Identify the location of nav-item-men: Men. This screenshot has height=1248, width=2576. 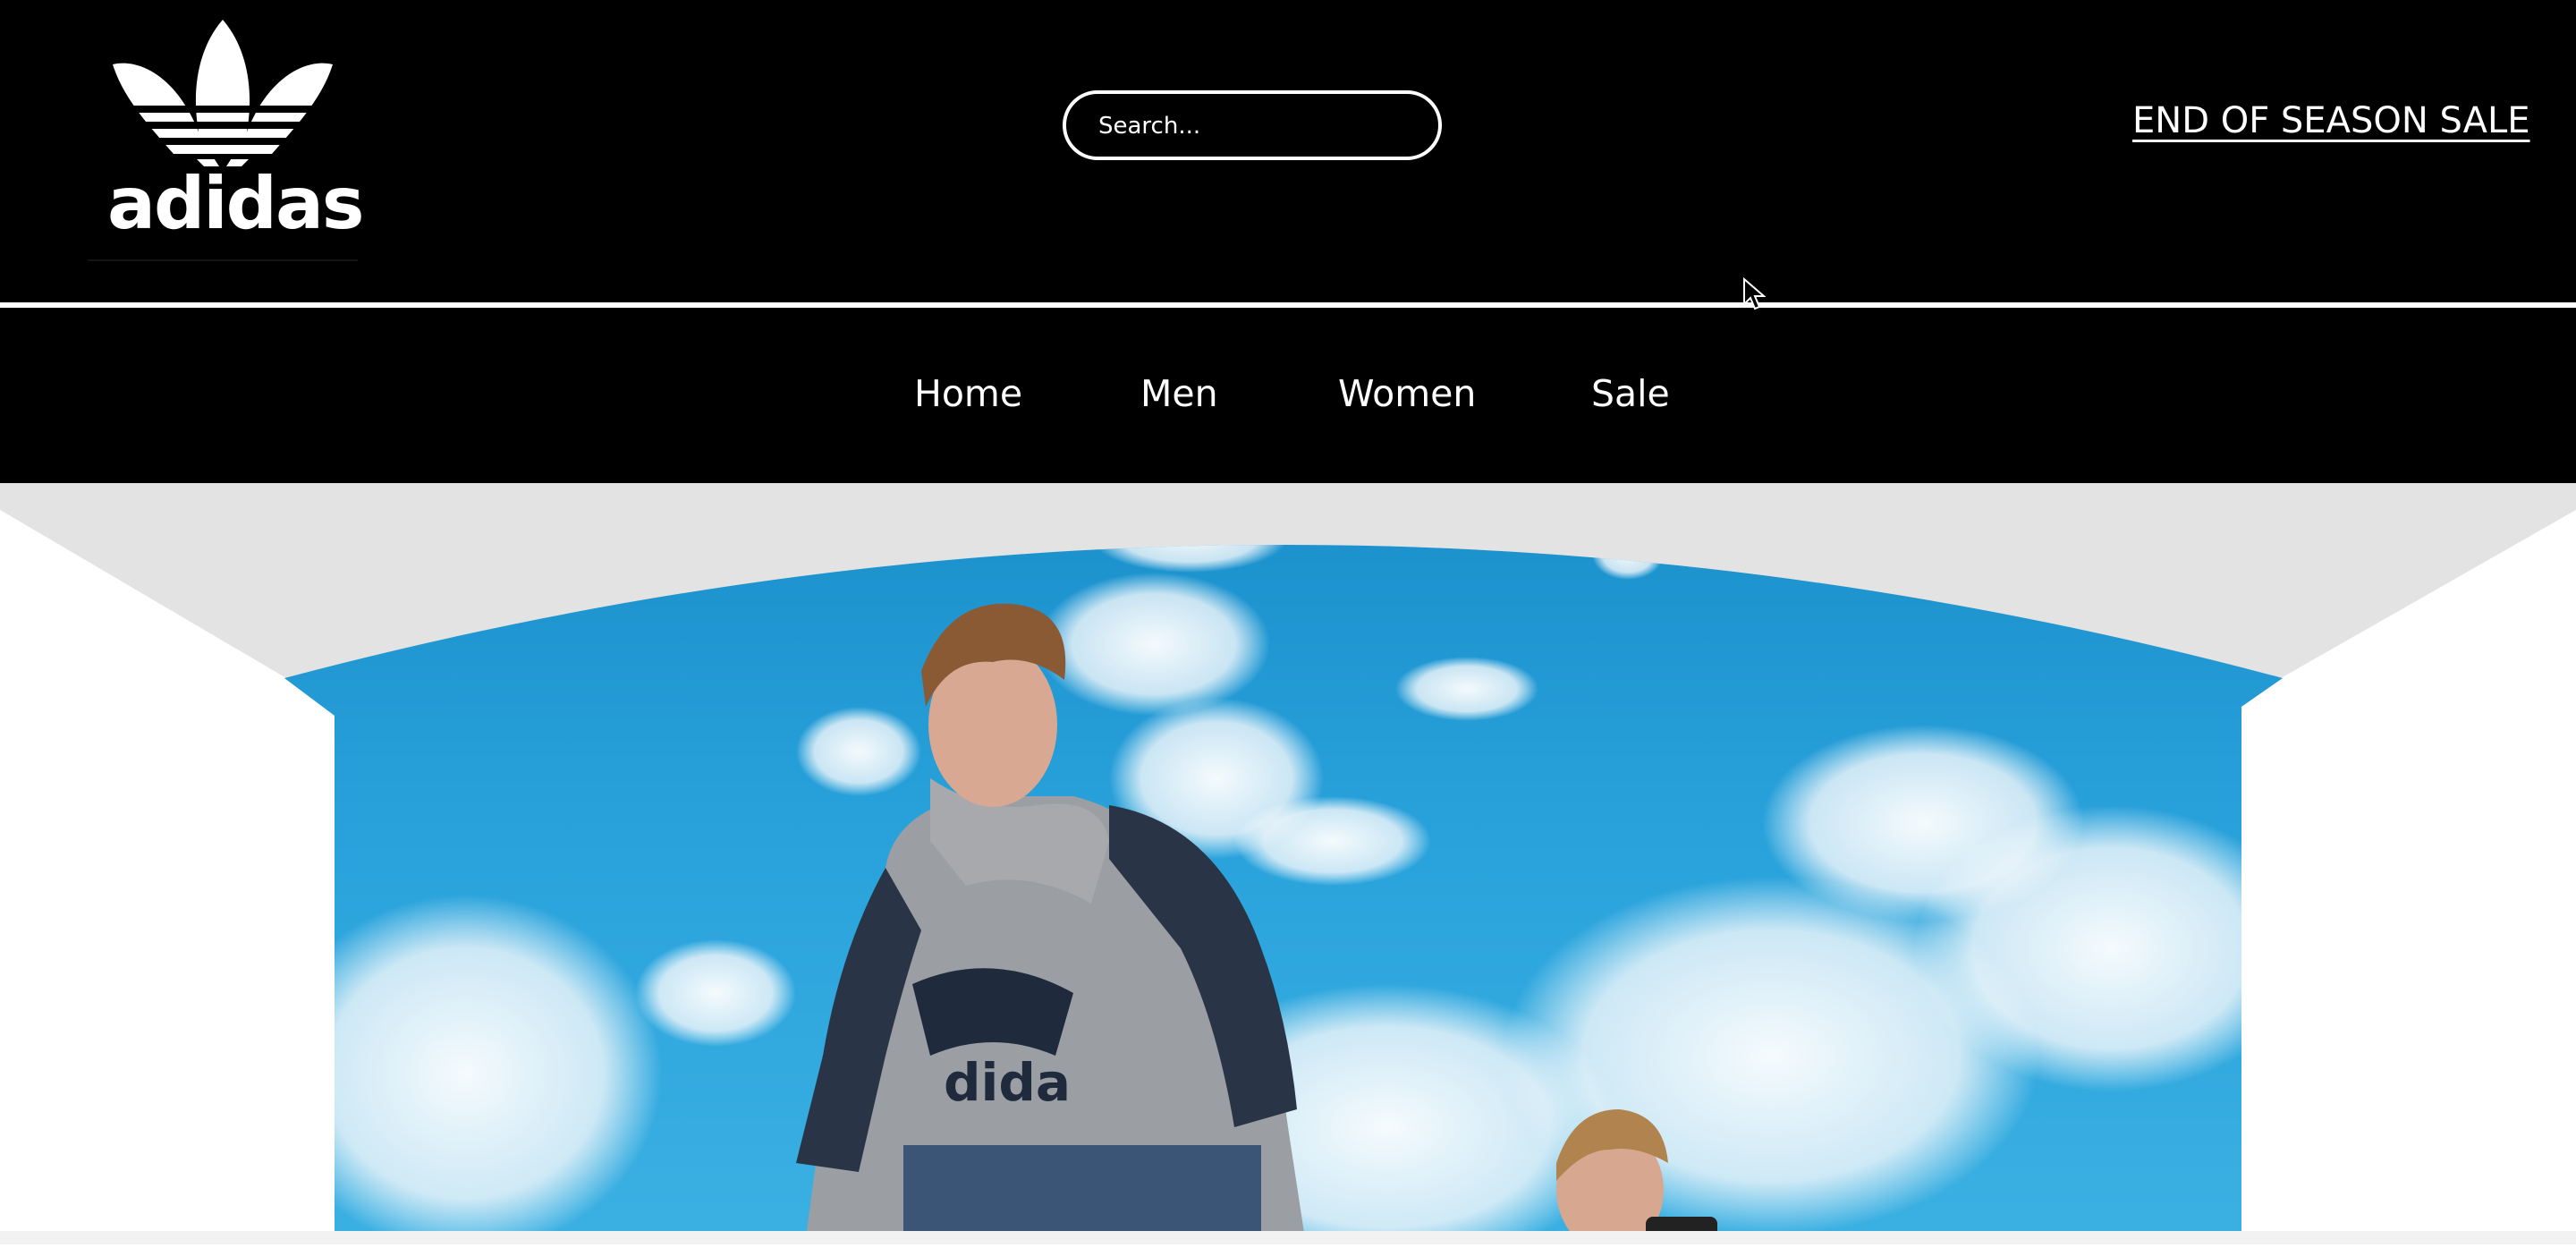
(1179, 393).